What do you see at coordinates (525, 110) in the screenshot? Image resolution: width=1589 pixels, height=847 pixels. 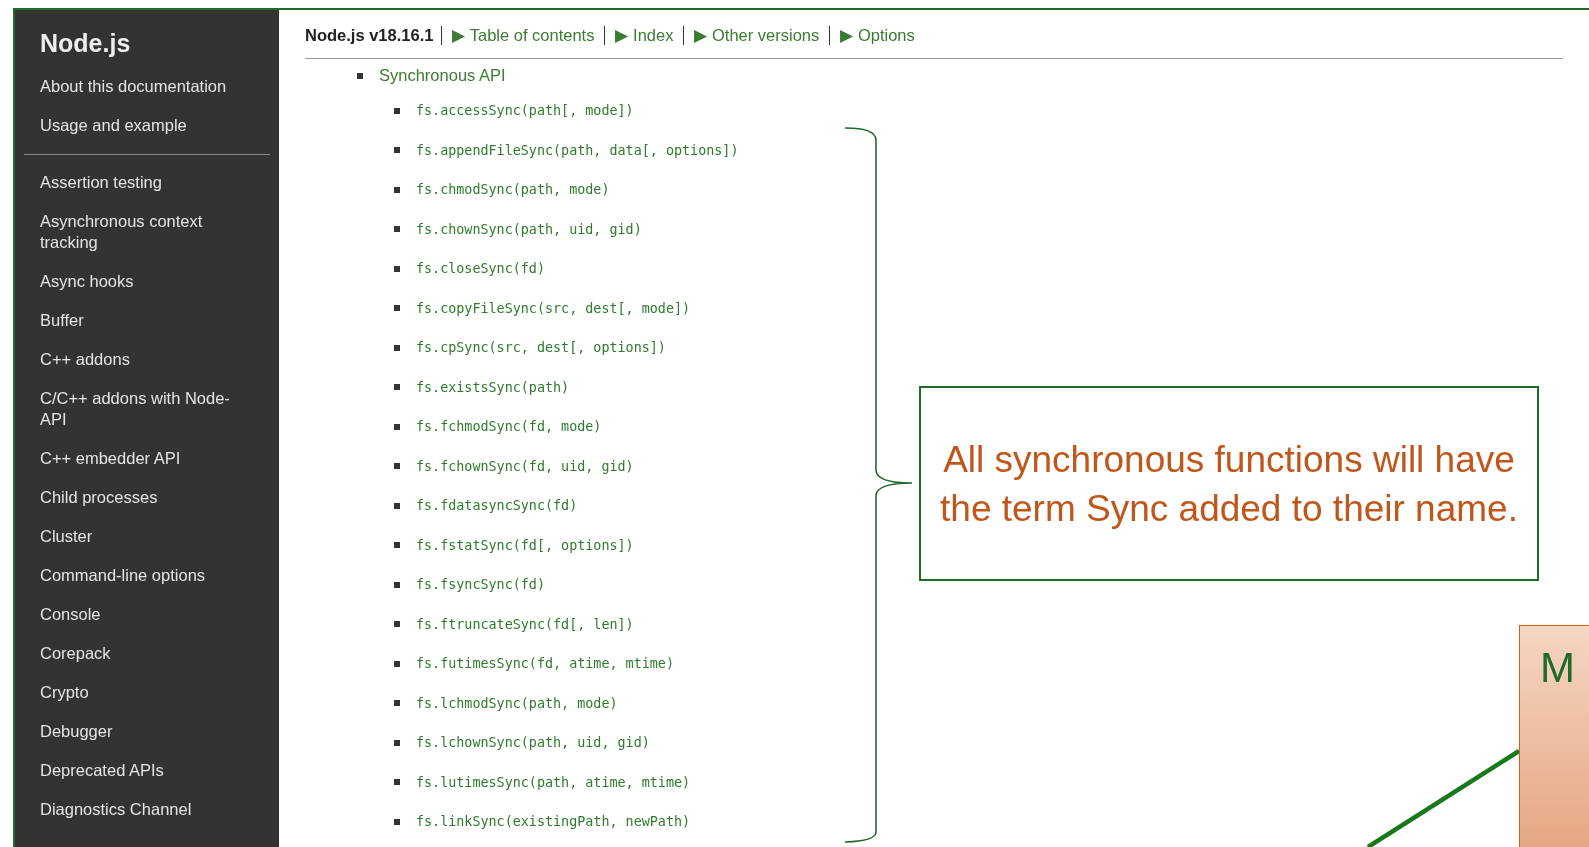 I see `api-link: fs.accessSync(path[, mode])` at bounding box center [525, 110].